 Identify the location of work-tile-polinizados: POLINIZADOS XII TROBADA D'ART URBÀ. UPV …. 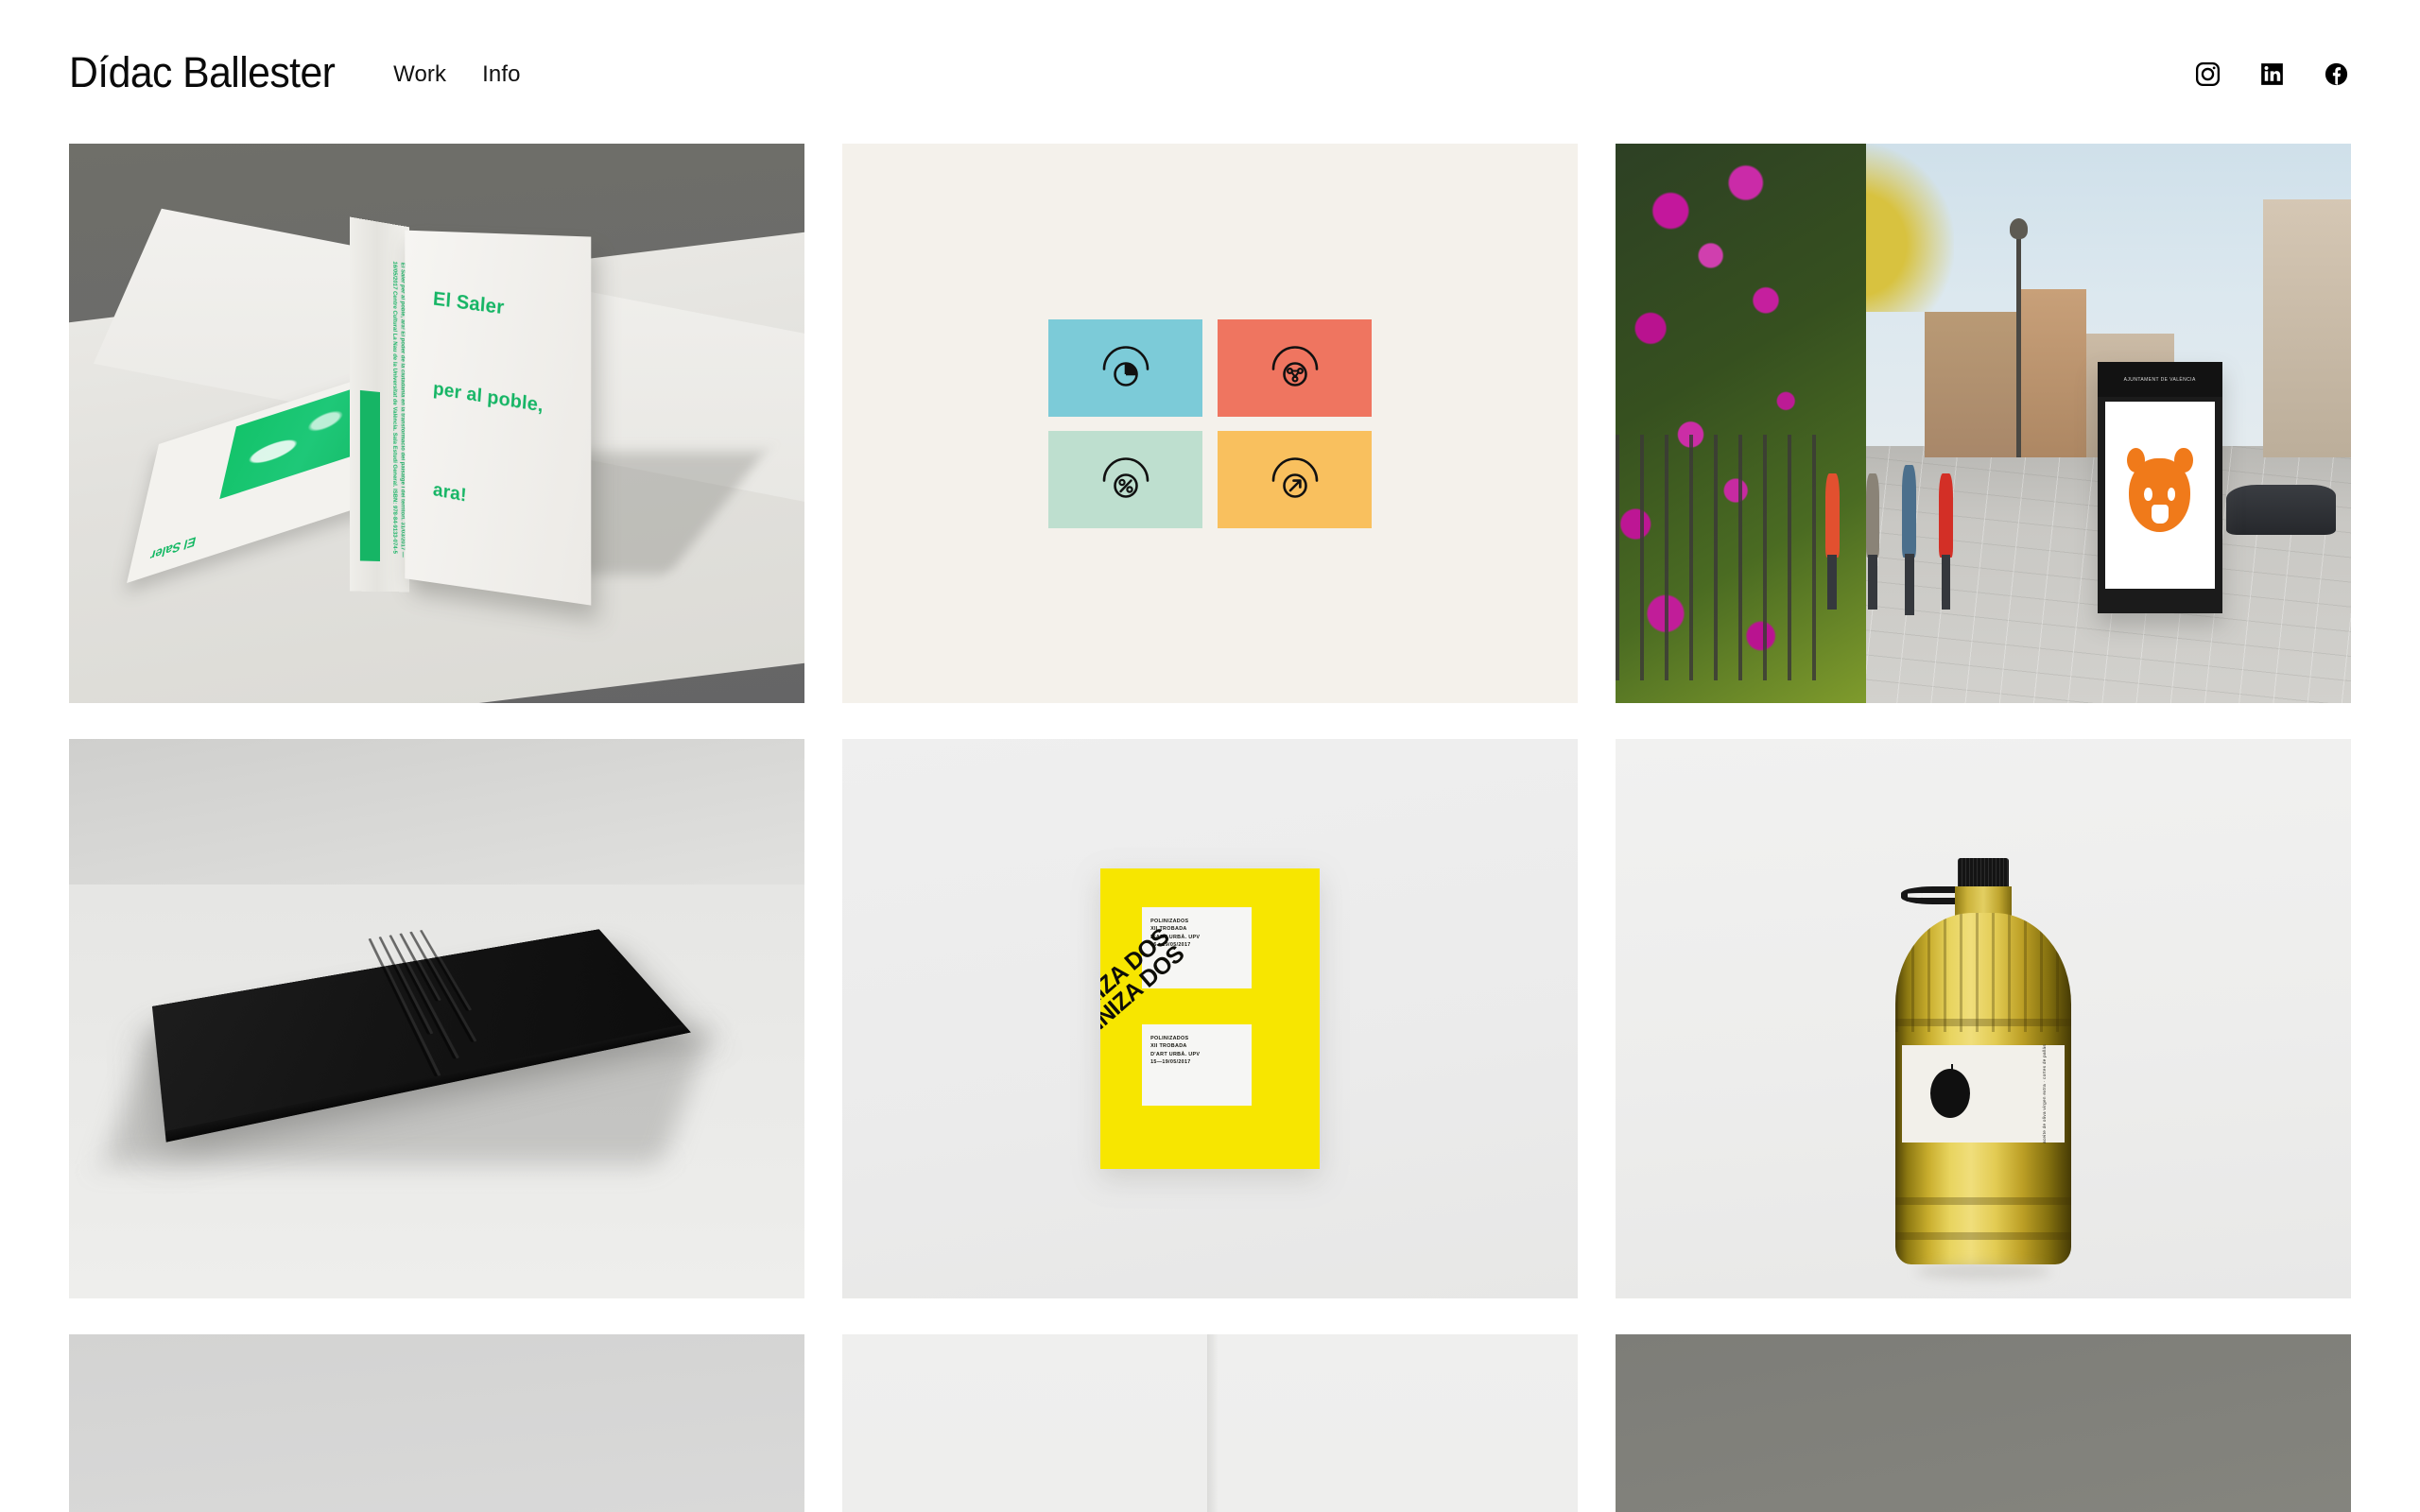
(1210, 1018).